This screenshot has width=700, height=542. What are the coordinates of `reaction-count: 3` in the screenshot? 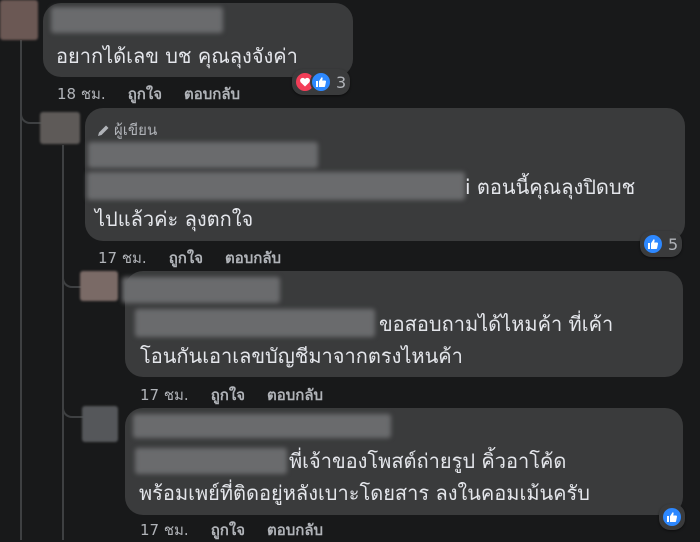 It's located at (341, 82).